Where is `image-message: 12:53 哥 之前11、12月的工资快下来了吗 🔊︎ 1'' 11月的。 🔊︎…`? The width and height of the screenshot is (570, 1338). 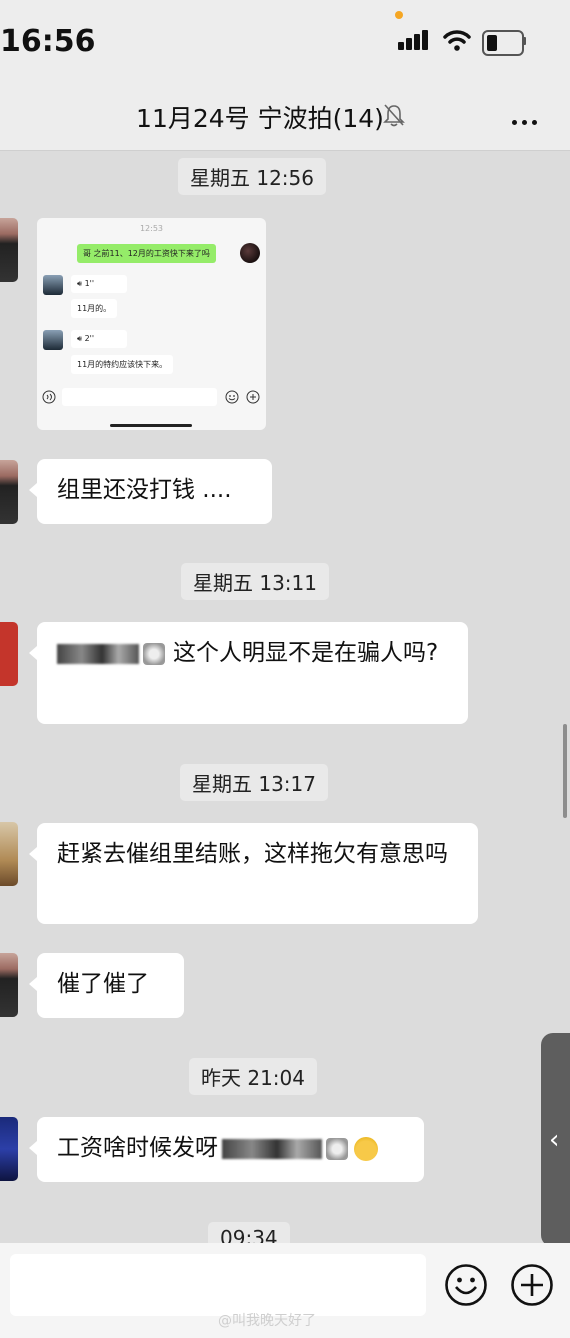
image-message: 12:53 哥 之前11、12月的工资快下来了吗 🔊︎ 1'' 11月的。 🔊︎… is located at coordinates (151, 324).